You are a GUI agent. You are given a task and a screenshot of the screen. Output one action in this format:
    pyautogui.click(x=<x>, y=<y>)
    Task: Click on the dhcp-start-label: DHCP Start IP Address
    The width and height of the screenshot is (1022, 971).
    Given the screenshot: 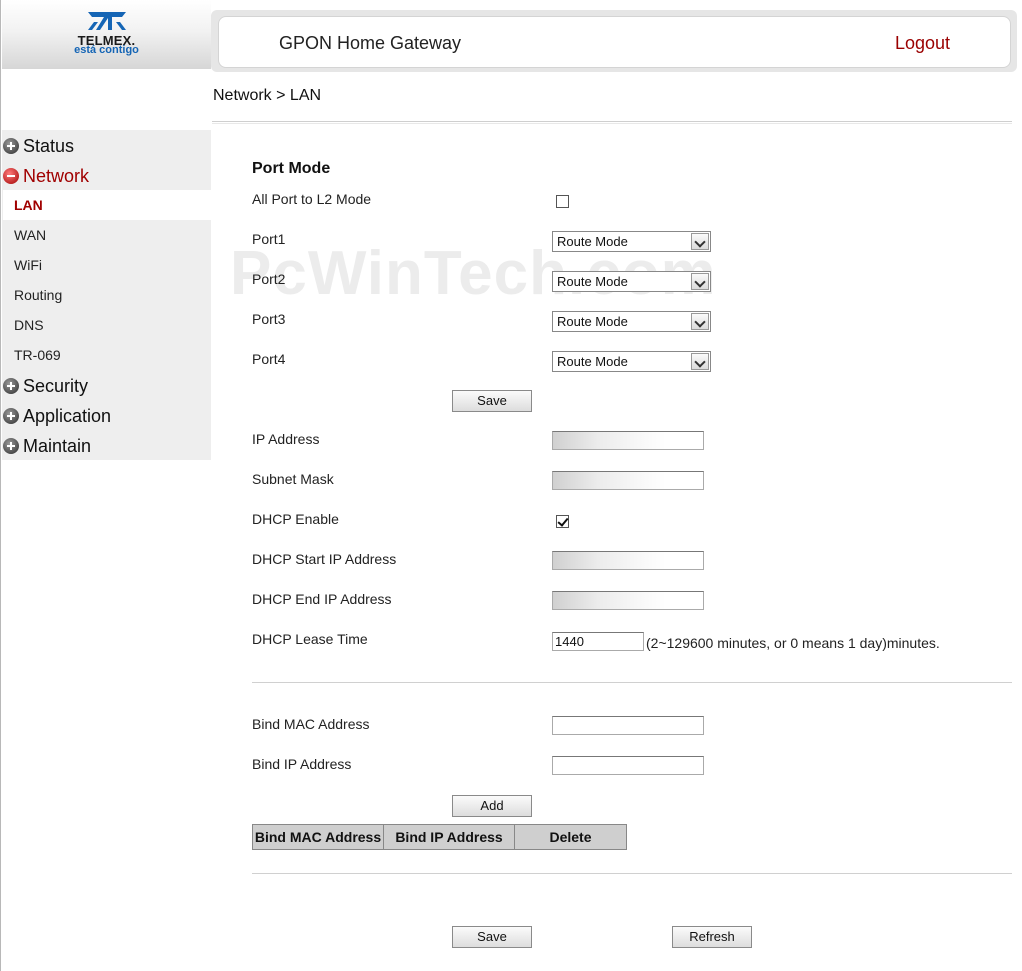 What is the action you would take?
    pyautogui.click(x=324, y=559)
    